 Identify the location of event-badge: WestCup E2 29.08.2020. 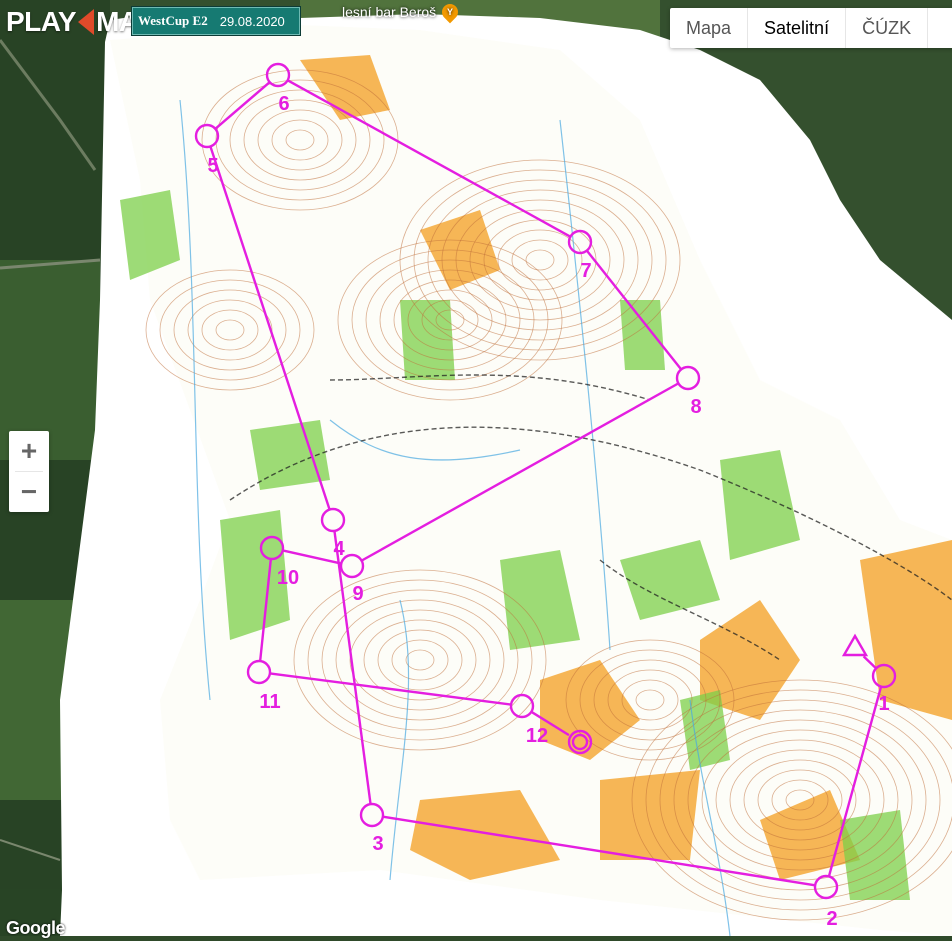
(216, 21).